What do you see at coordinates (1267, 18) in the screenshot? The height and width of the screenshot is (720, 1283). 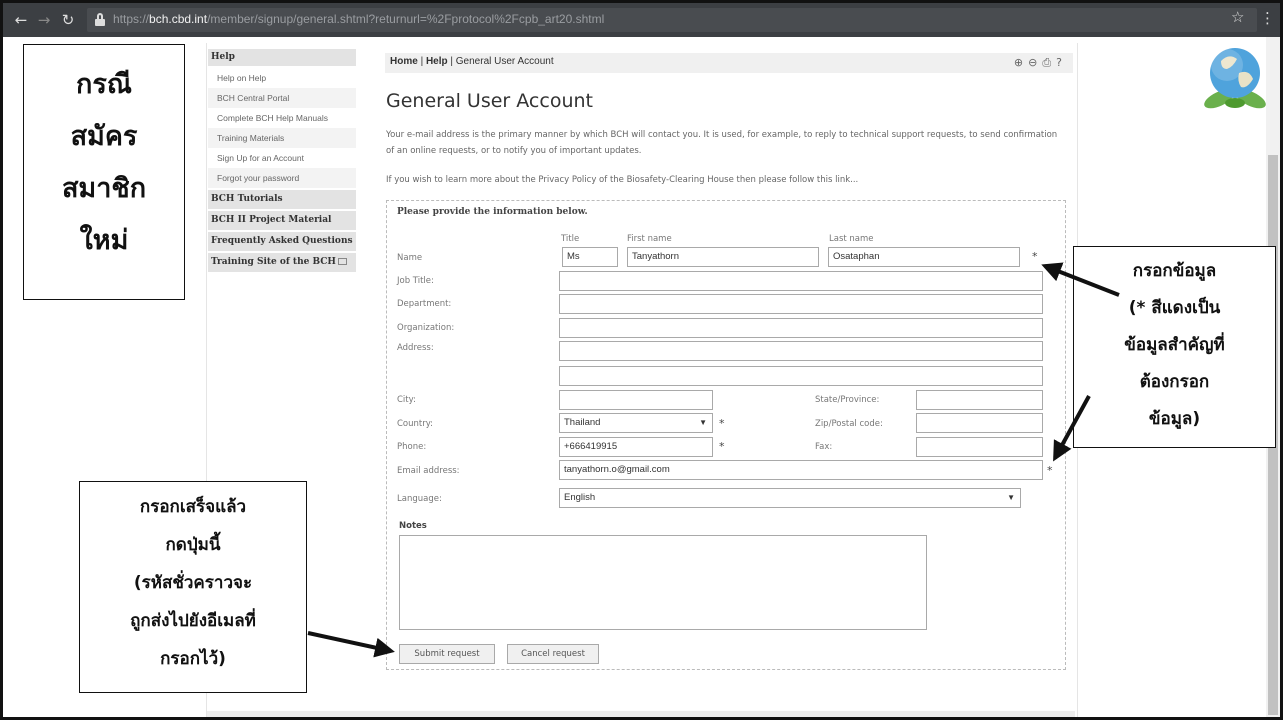 I see `menu-kebab-icon: ⋮` at bounding box center [1267, 18].